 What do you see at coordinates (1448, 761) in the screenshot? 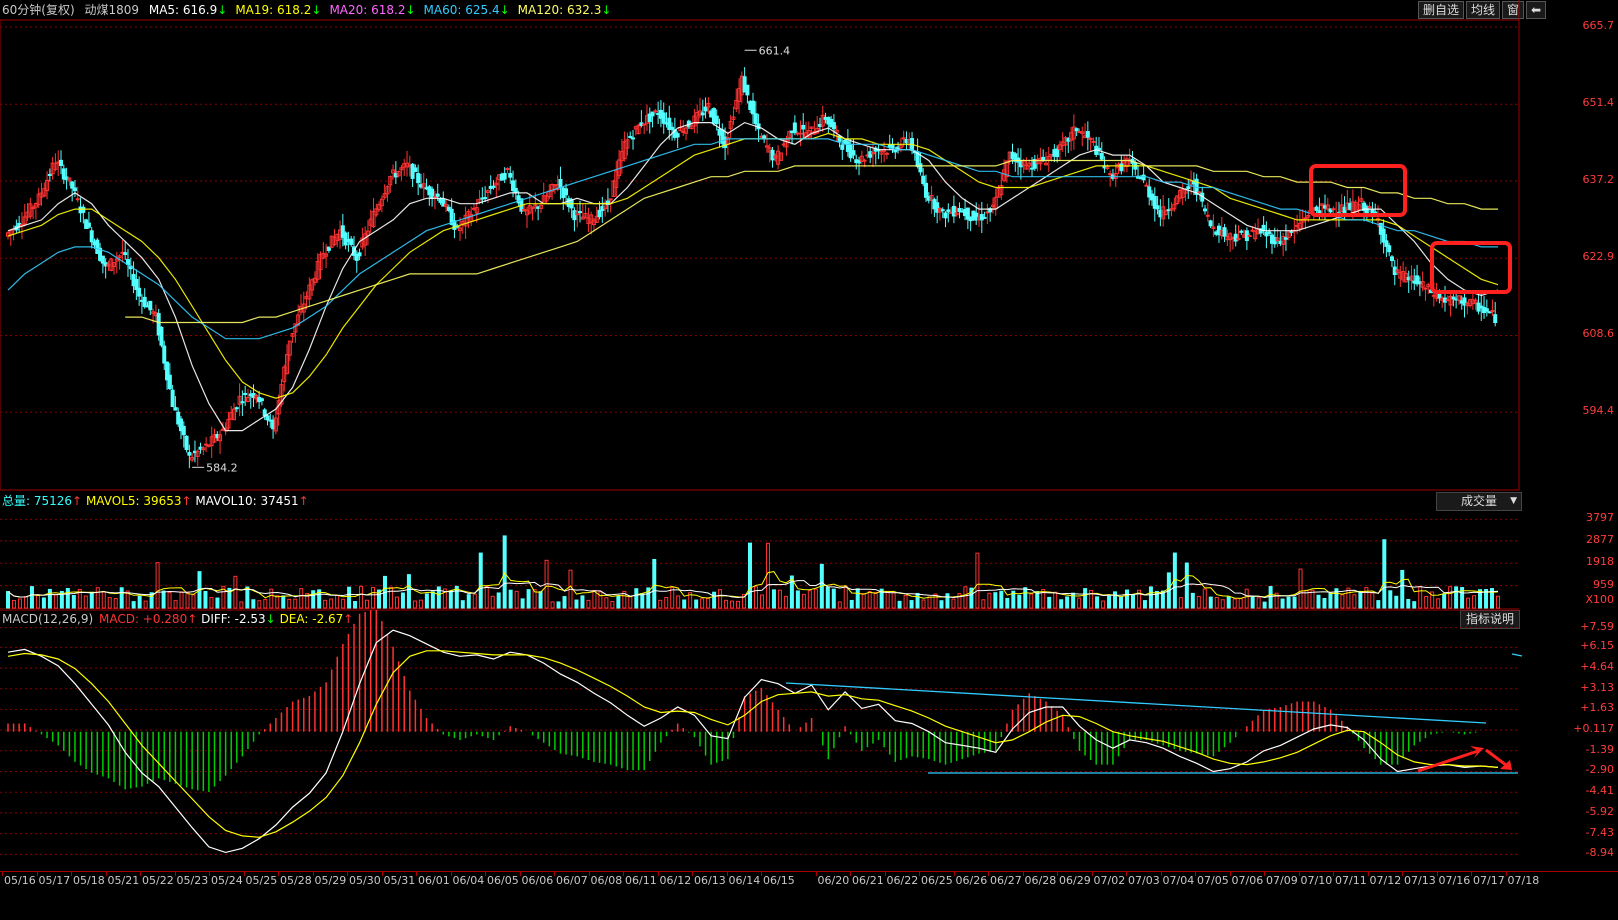
I see `red-arrow-up` at bounding box center [1448, 761].